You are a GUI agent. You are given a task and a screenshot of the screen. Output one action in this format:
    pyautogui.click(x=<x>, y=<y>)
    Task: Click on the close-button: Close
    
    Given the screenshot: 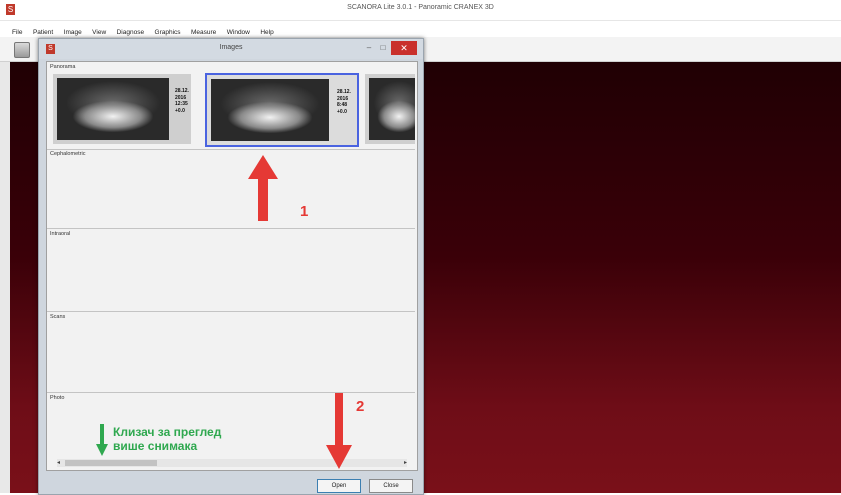 What is the action you would take?
    pyautogui.click(x=391, y=486)
    